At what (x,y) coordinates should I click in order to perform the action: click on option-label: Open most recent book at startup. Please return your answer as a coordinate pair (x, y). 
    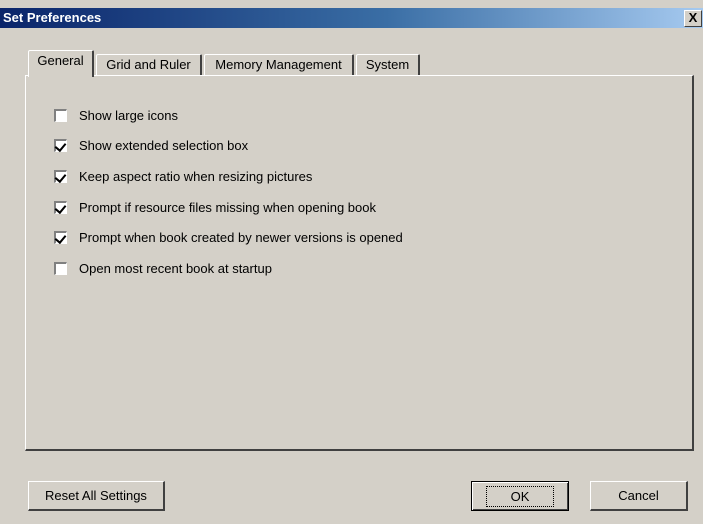
    Looking at the image, I should click on (175, 268).